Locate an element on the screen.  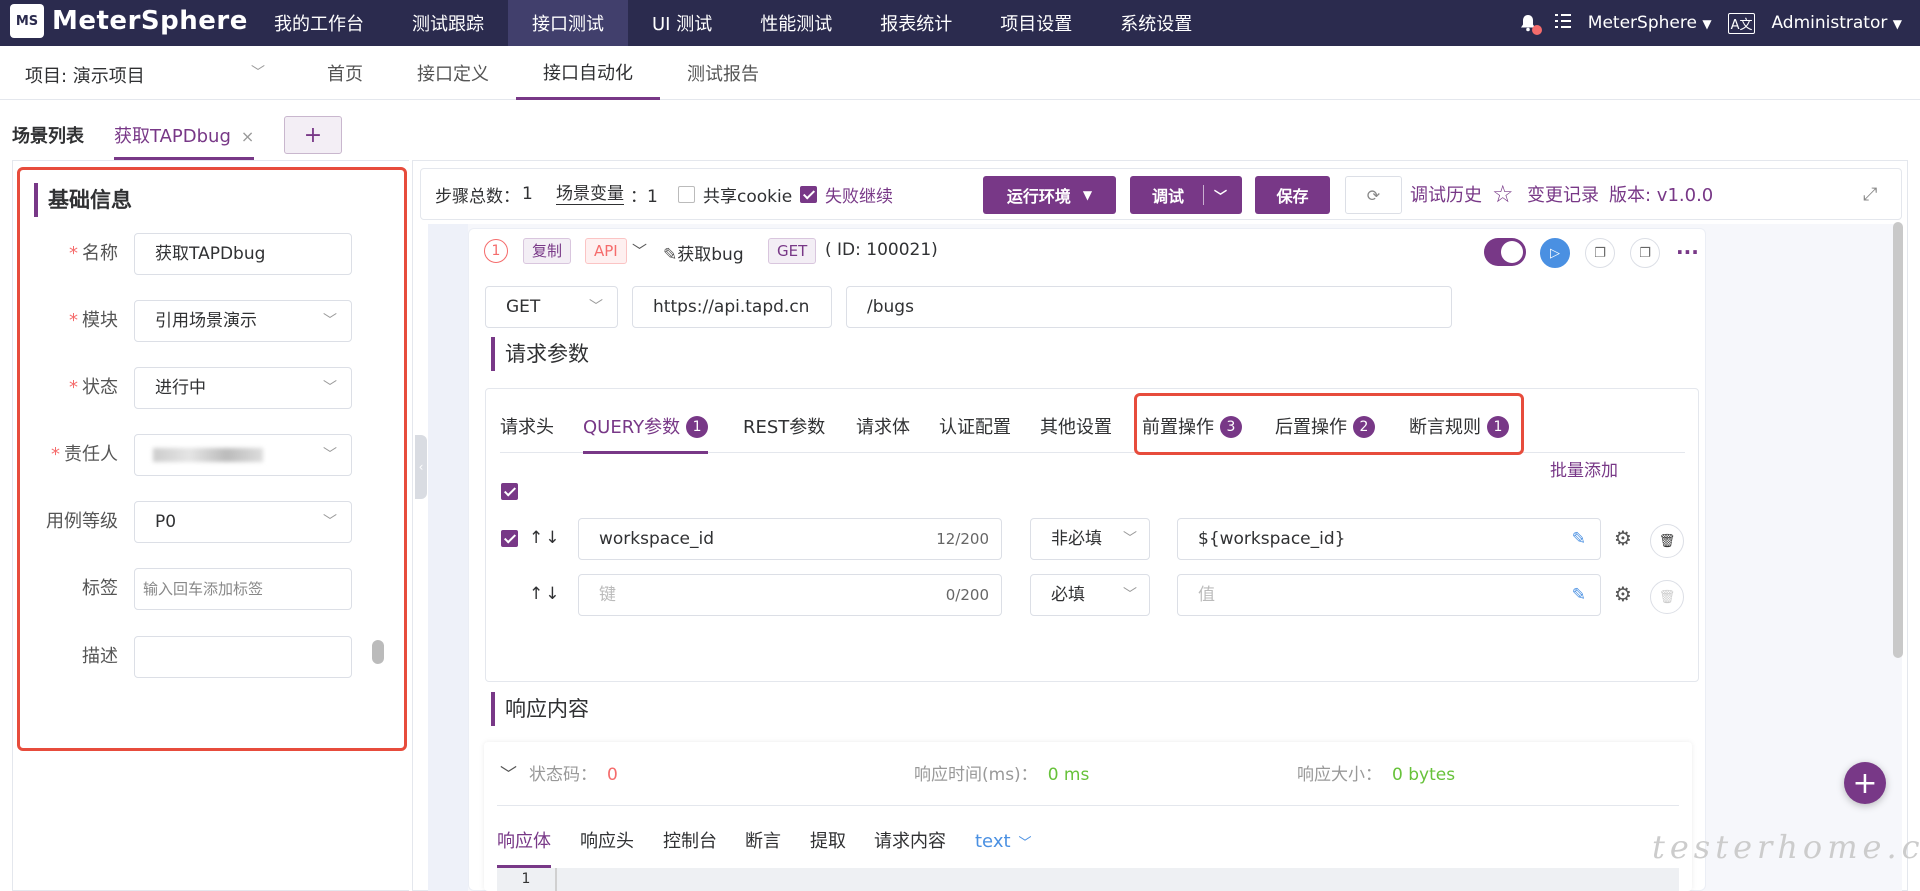
step-enable-toggle is located at coordinates (1505, 252).